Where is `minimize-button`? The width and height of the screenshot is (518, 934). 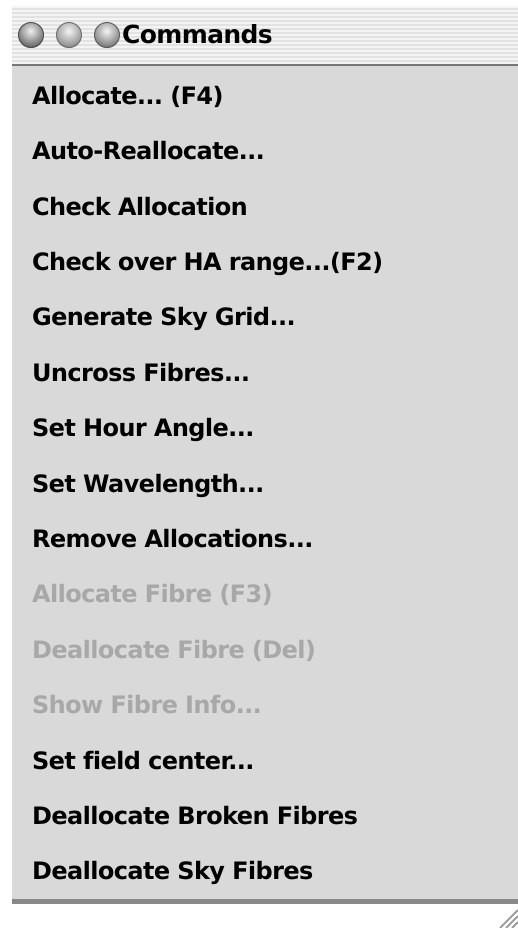
minimize-button is located at coordinates (69, 35).